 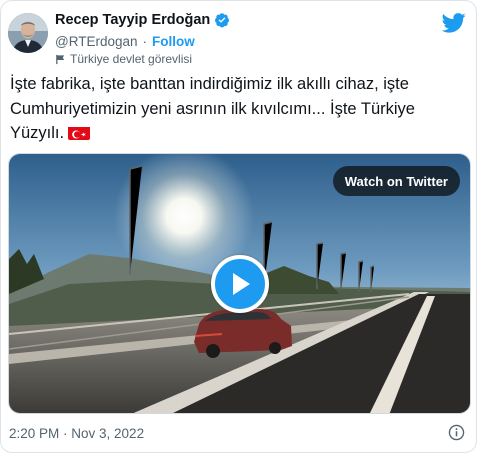 What do you see at coordinates (76, 433) in the screenshot?
I see `tweet-timestamp: 2:20 PM · Nov 3, 2022` at bounding box center [76, 433].